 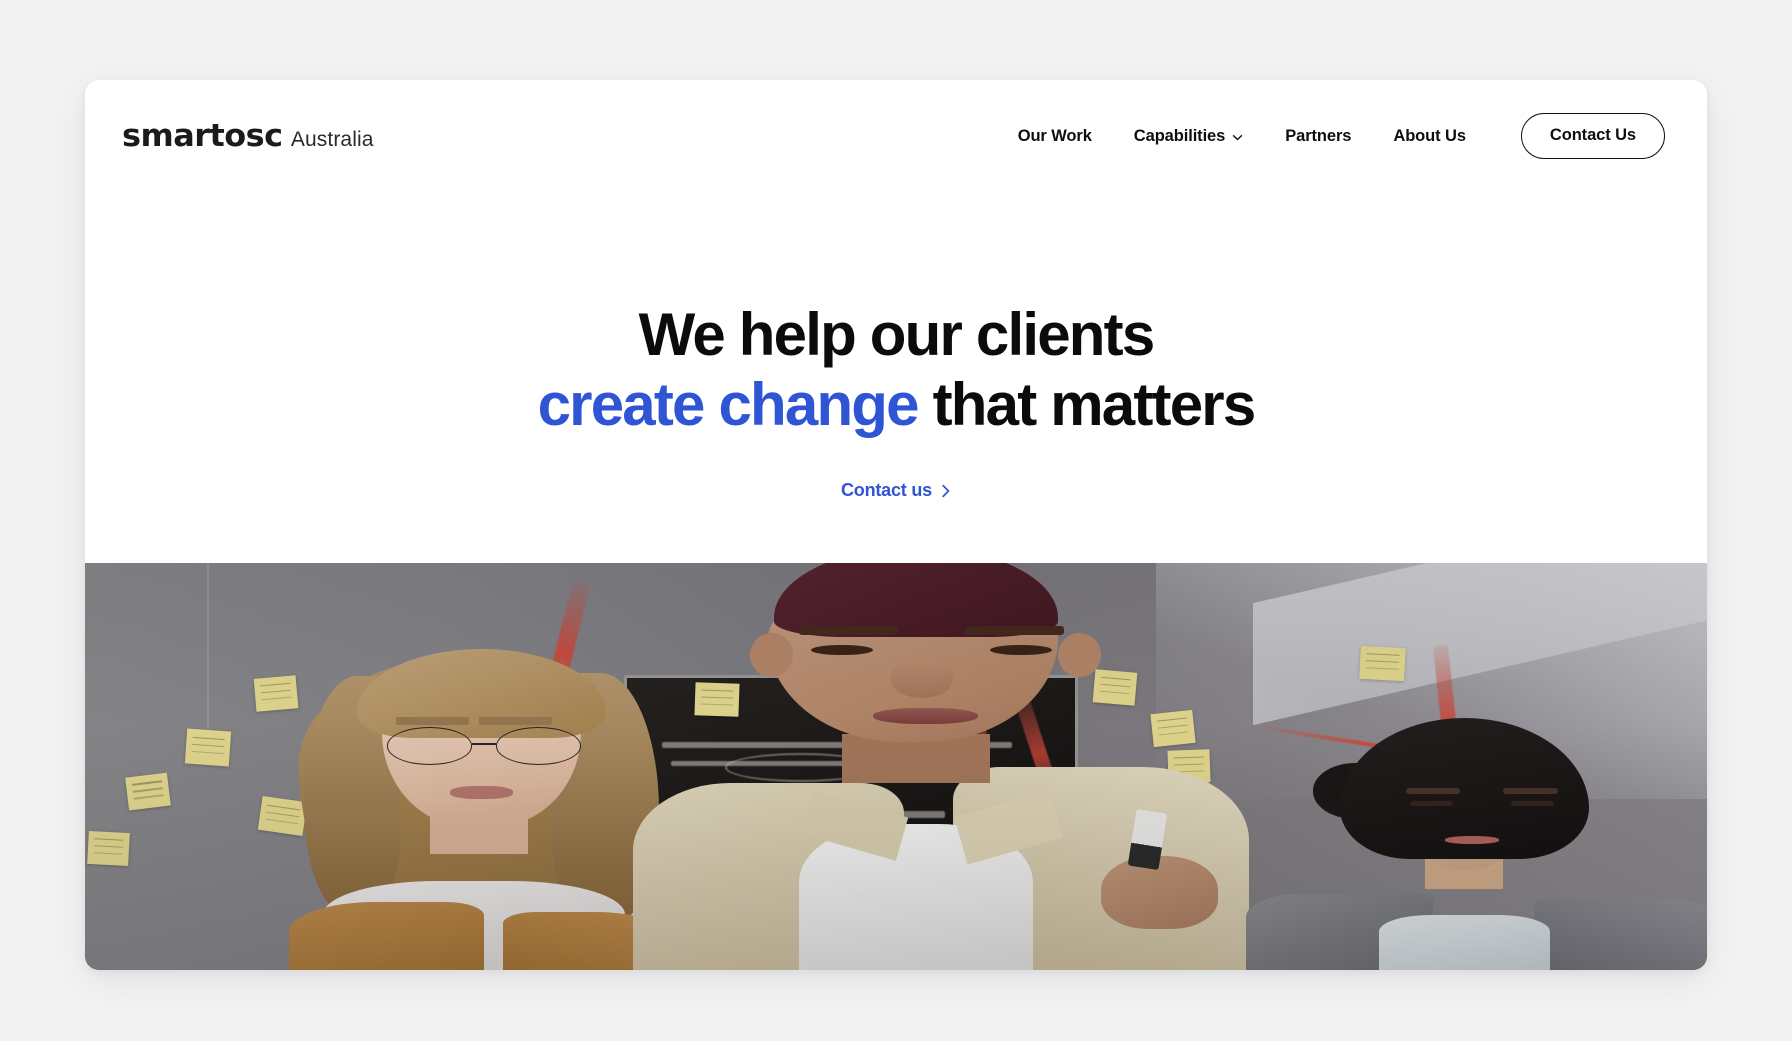 What do you see at coordinates (202, 135) in the screenshot?
I see `smartosc-wordmark: smartosc` at bounding box center [202, 135].